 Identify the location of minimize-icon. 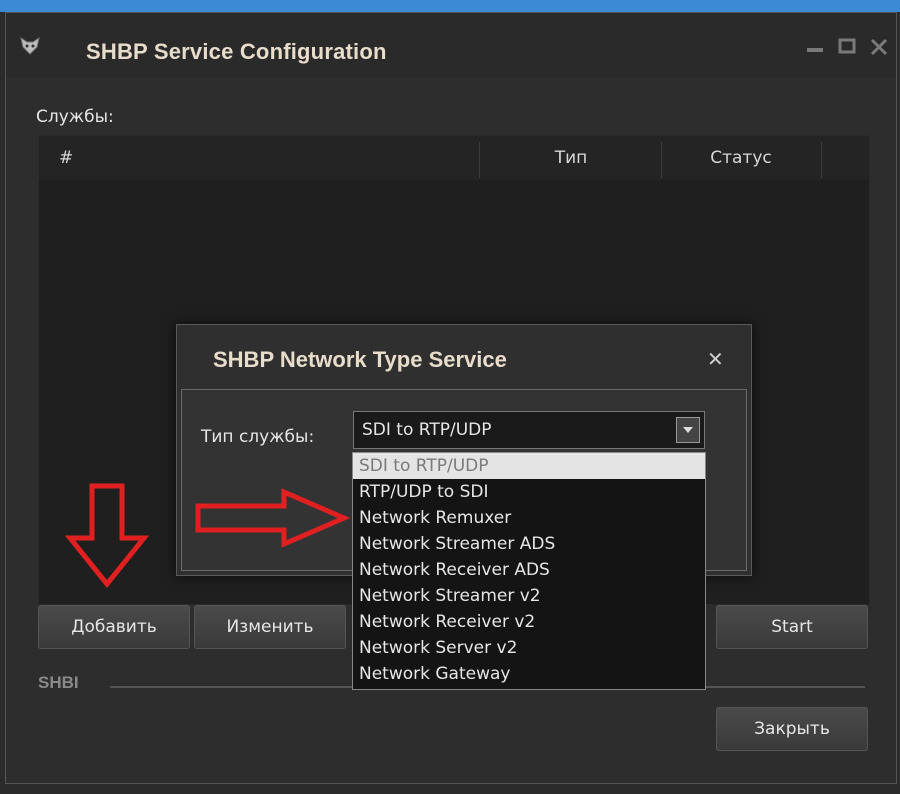
(815, 47).